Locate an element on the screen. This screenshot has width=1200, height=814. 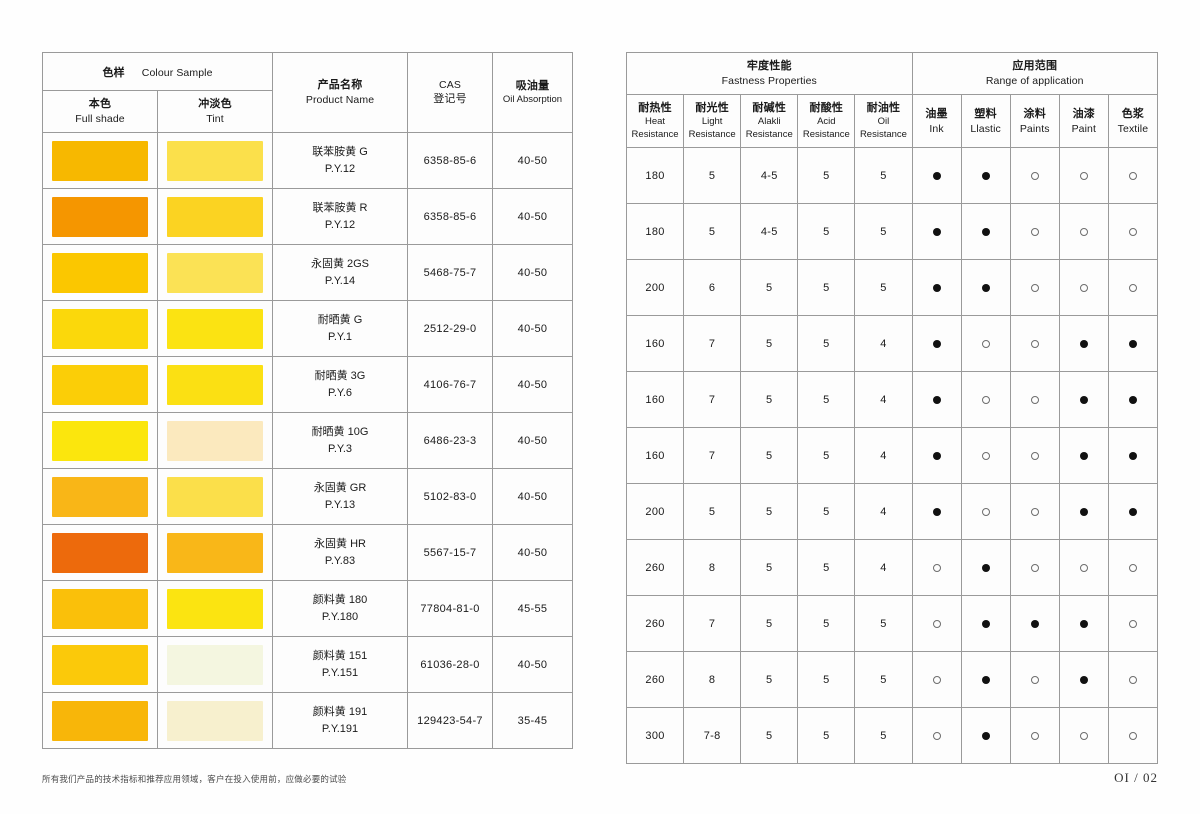
alkali-resistance-cell: 5 is located at coordinates (769, 680).